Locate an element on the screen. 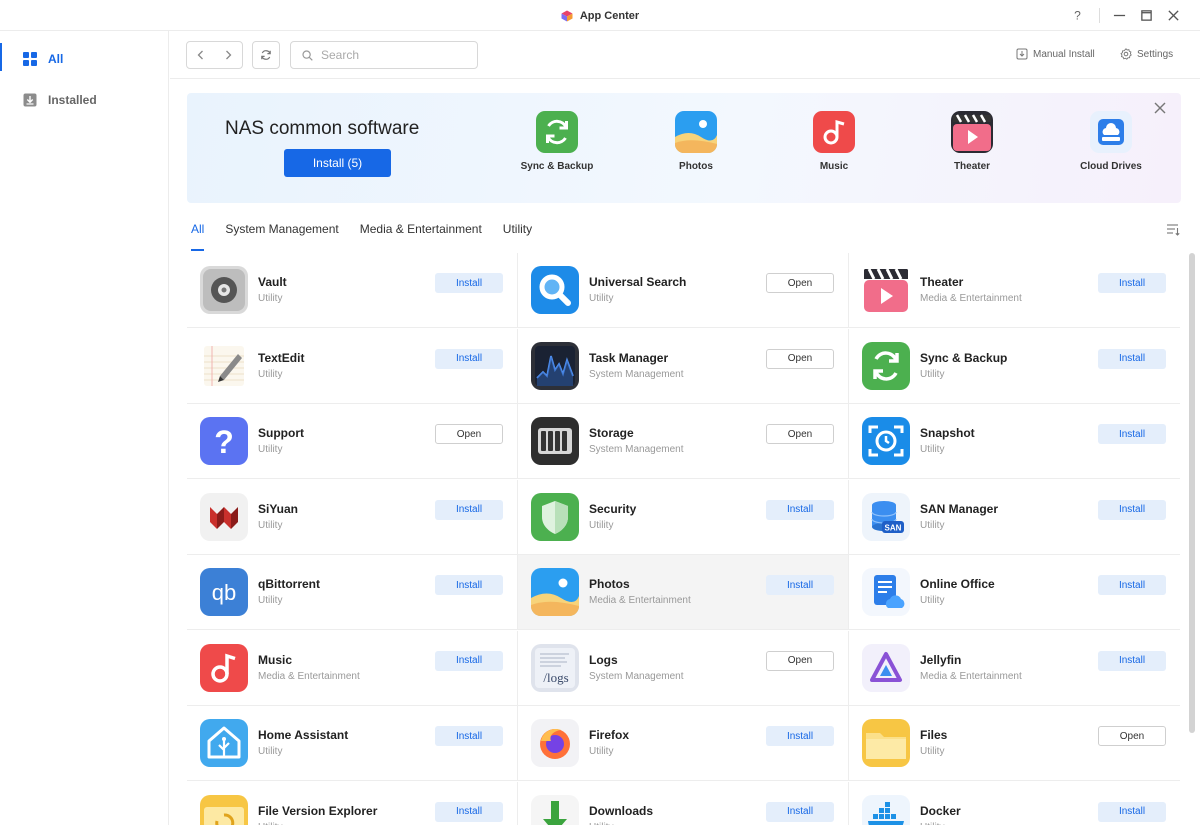 Image resolution: width=1200 pixels, height=825 pixels. sidebar-item-installed: Installed is located at coordinates (84, 100).